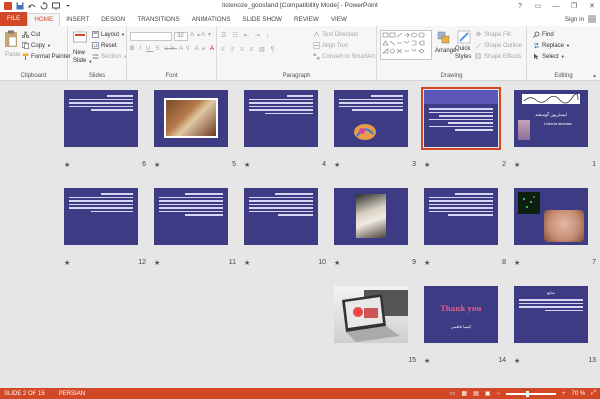 The height and width of the screenshot is (399, 600). Describe the element at coordinates (564, 394) in the screenshot. I see `zoom-in-button: +` at that location.